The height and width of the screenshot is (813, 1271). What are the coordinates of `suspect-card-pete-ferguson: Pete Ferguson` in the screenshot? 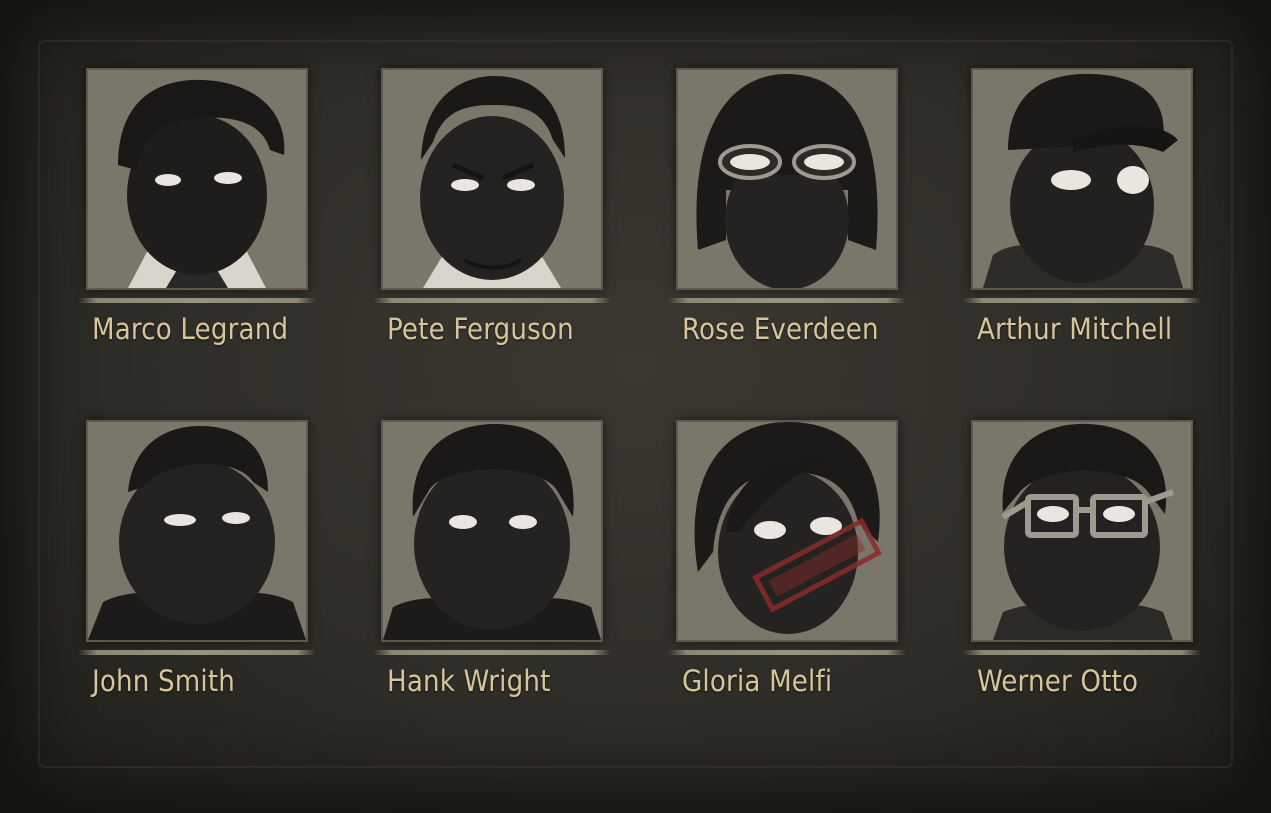 It's located at (493, 216).